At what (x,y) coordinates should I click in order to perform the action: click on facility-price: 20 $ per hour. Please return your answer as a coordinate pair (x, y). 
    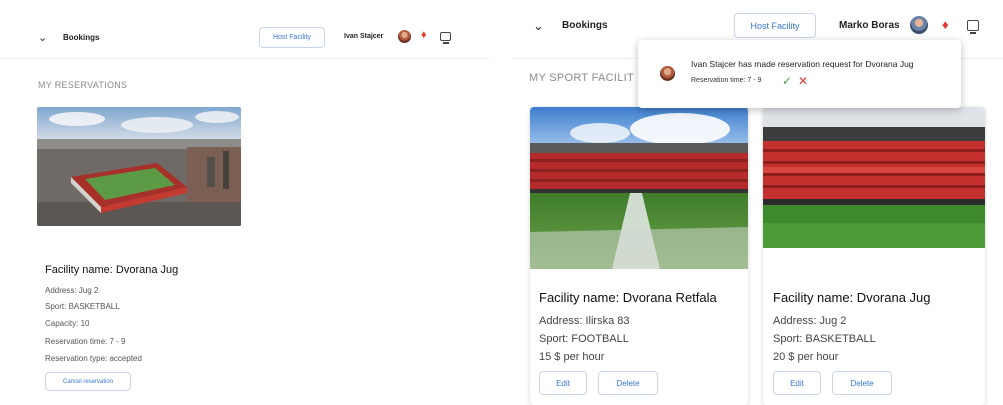
    Looking at the image, I should click on (806, 357).